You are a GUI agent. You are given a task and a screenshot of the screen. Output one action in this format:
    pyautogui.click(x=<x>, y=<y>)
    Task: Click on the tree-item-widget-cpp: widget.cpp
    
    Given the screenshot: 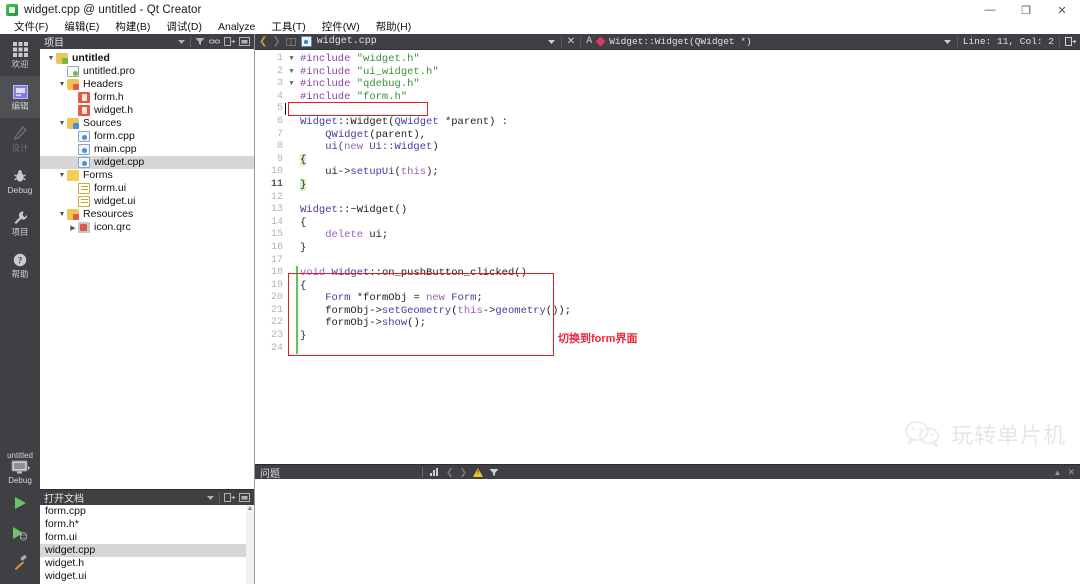 What is the action you would take?
    pyautogui.click(x=147, y=162)
    